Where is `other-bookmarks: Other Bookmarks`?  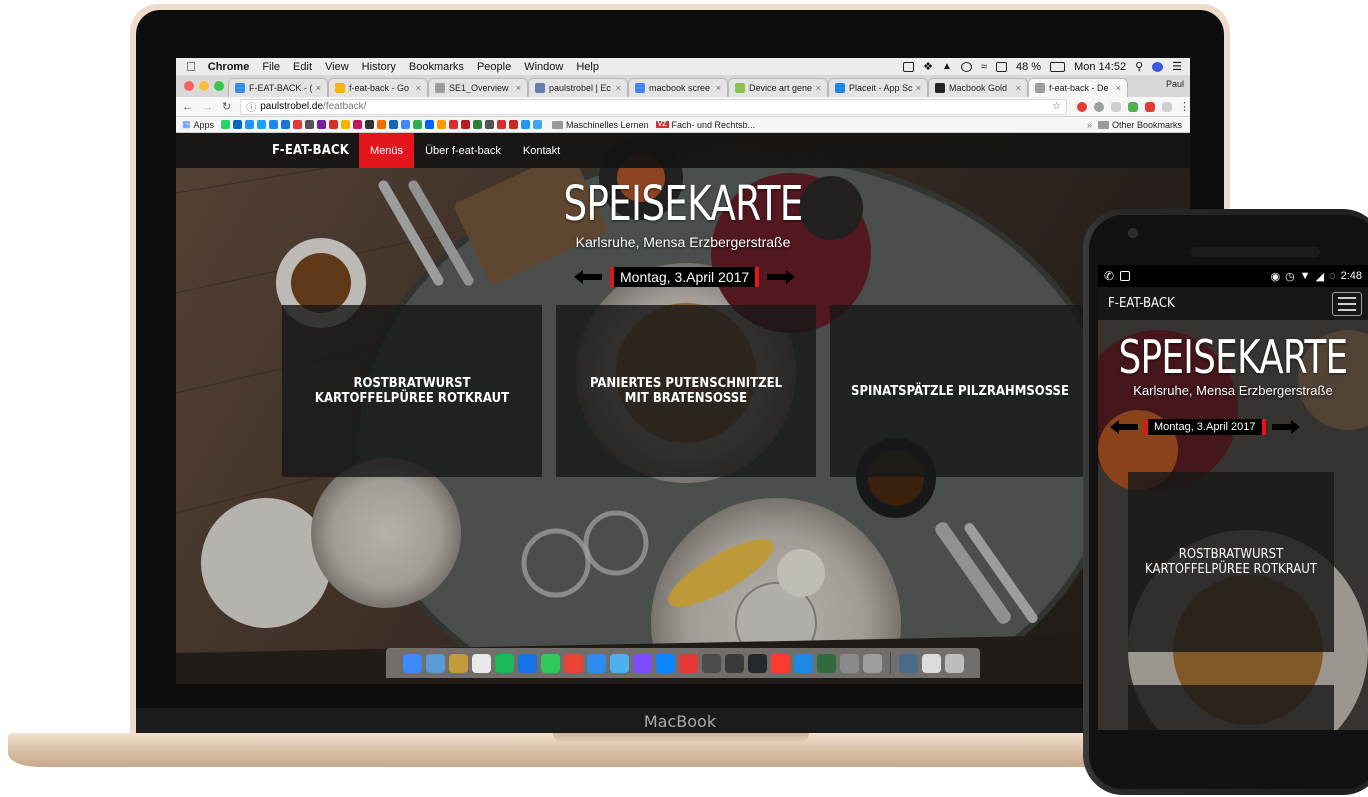 other-bookmarks: Other Bookmarks is located at coordinates (1147, 125).